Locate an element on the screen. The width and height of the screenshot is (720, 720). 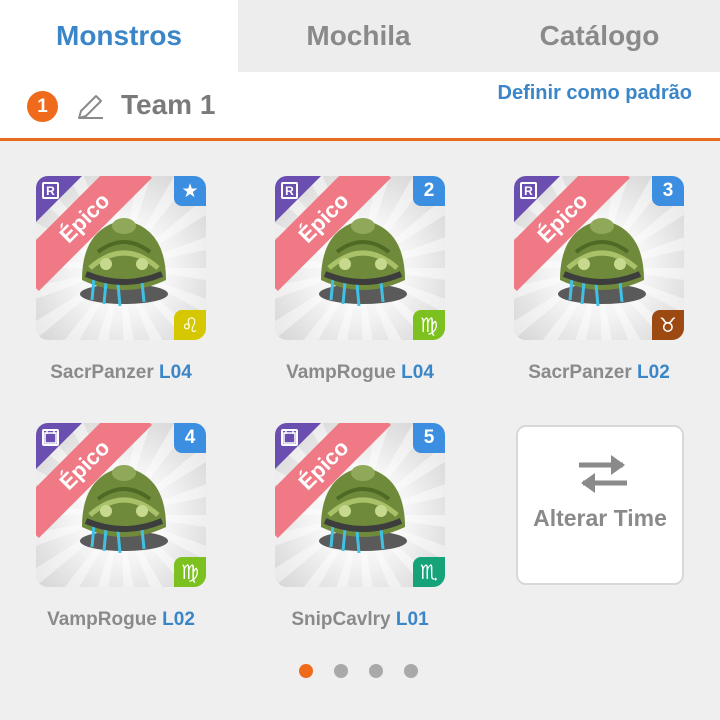
tab-mochila: Mochila is located at coordinates (358, 36).